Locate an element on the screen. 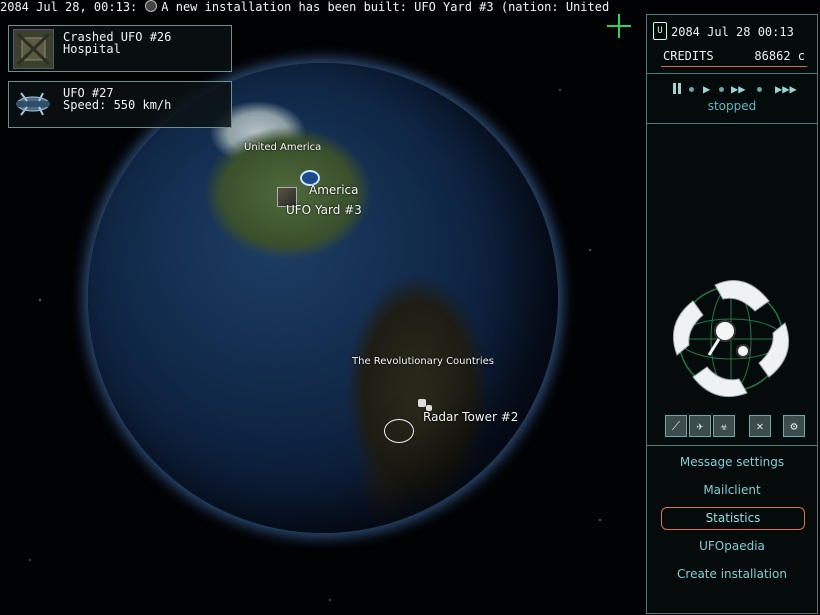 This screenshot has height=615, width=820. settings-gear-icon: ⚙ is located at coordinates (794, 426).